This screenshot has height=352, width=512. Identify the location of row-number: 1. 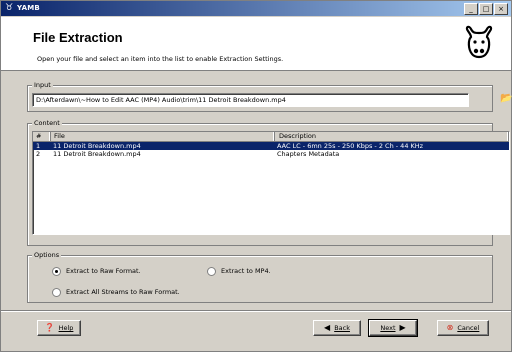
(38, 146).